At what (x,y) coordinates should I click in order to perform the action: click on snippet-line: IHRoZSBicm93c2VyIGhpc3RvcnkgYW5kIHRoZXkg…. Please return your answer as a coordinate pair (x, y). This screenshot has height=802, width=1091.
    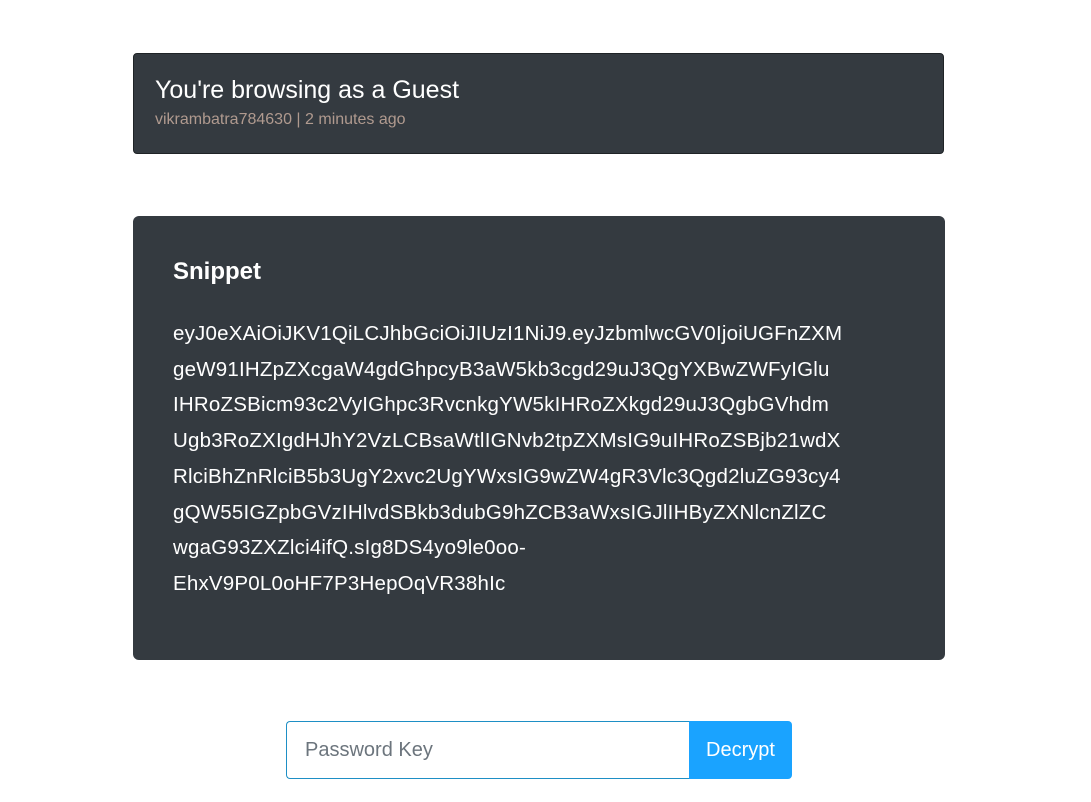
    Looking at the image, I should click on (501, 405).